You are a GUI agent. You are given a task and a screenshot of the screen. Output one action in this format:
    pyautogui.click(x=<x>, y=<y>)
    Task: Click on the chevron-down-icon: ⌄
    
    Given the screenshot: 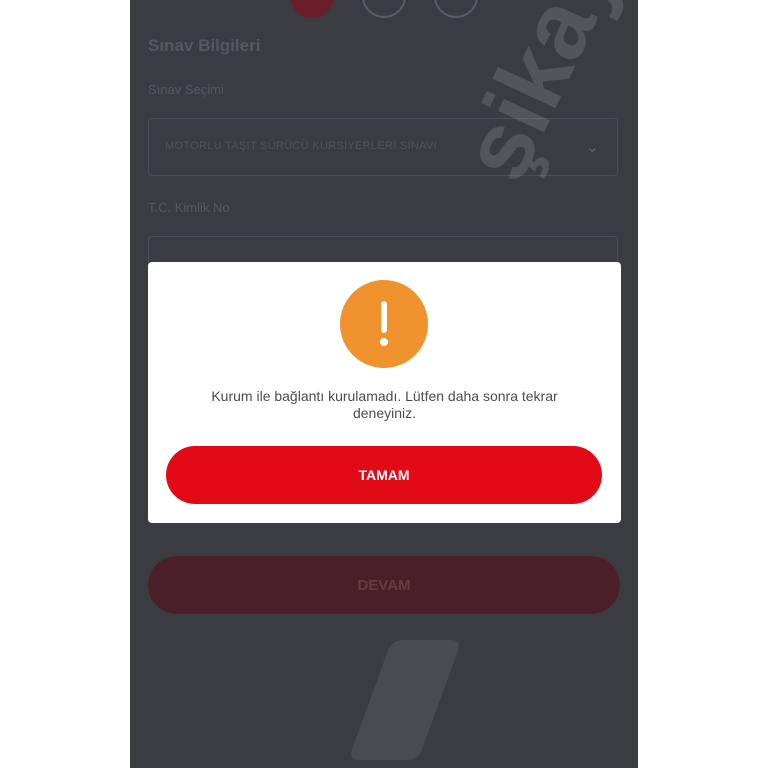 What is the action you would take?
    pyautogui.click(x=592, y=147)
    